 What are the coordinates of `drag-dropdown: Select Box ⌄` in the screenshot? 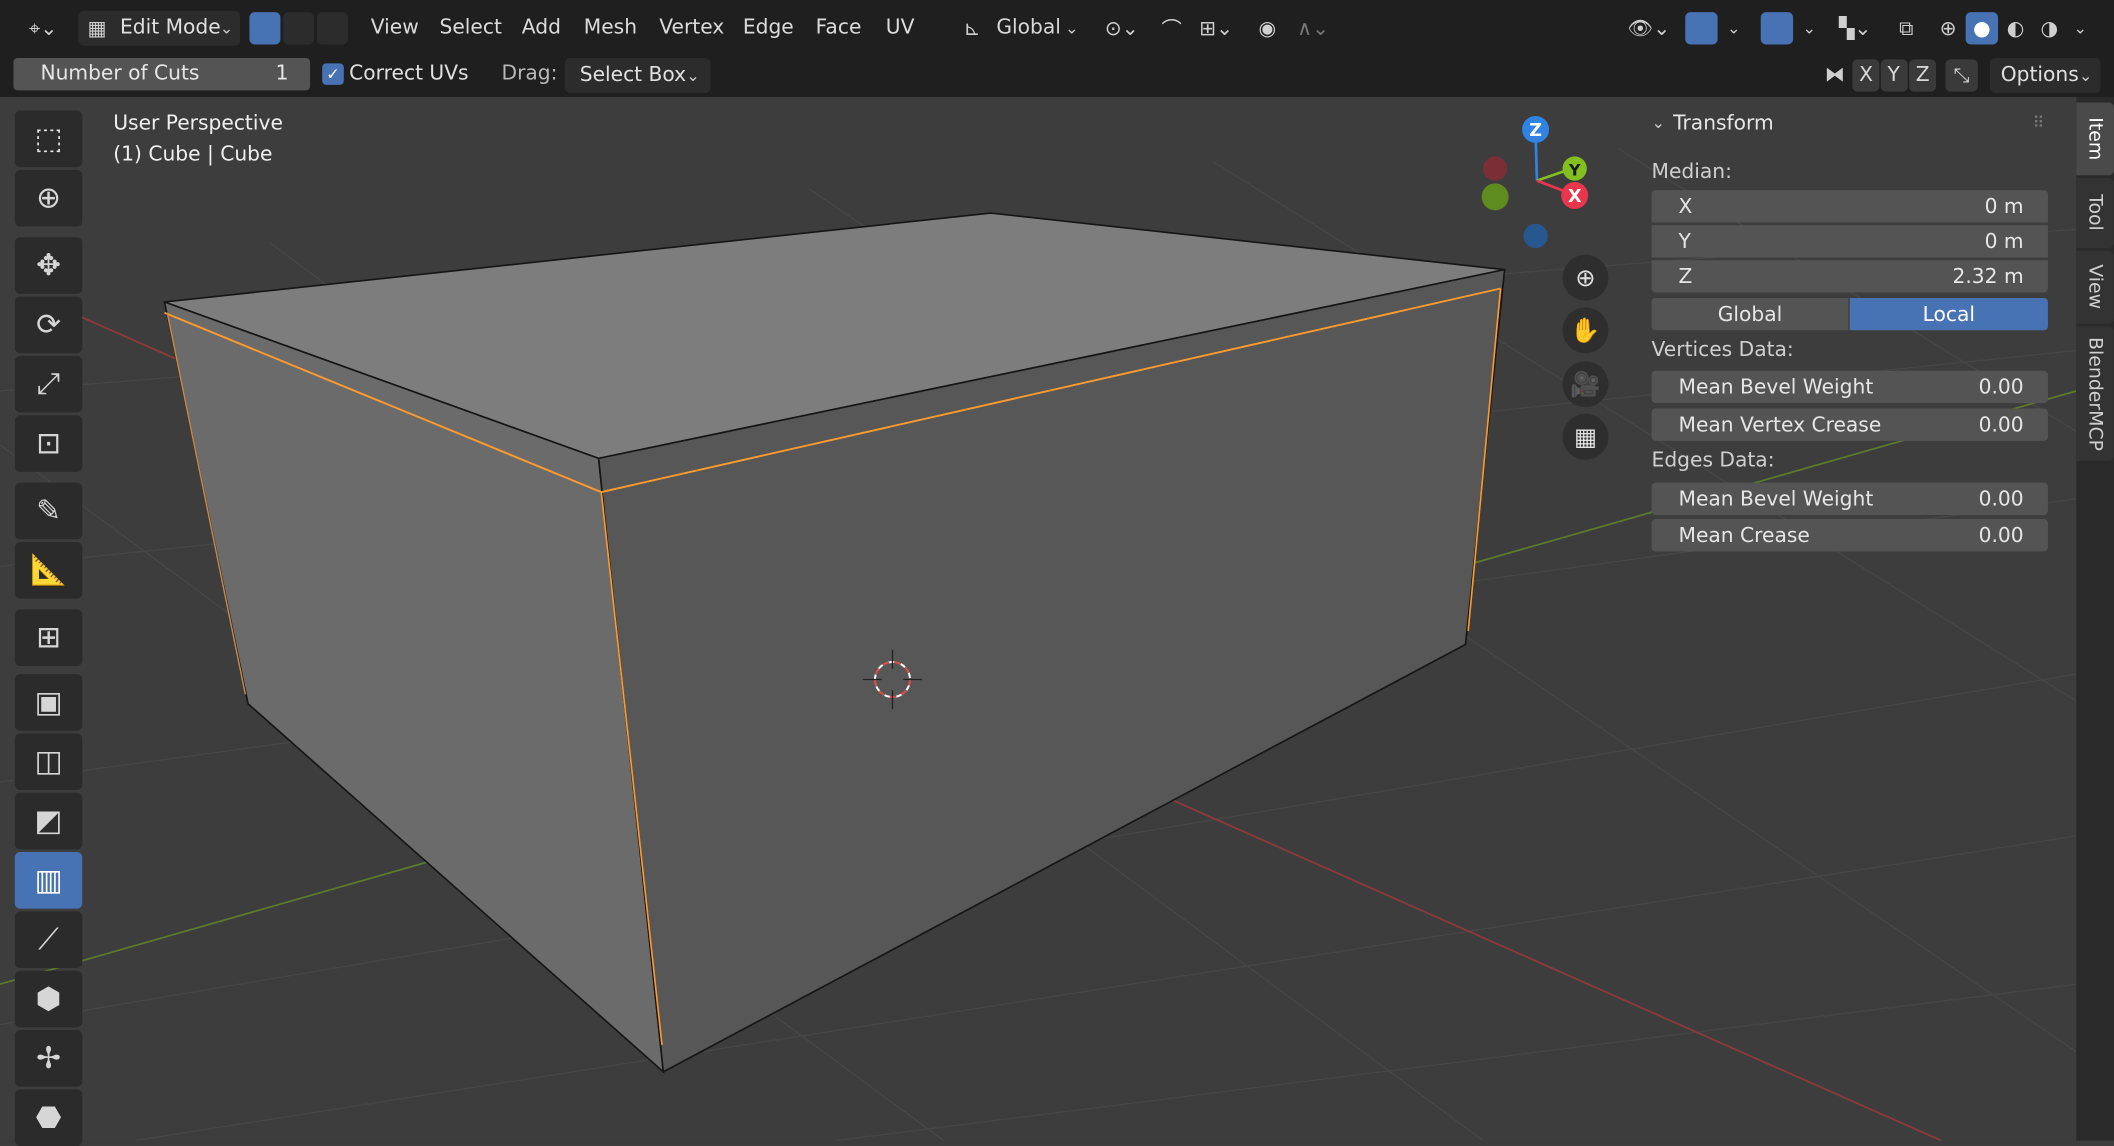 It's located at (637, 75).